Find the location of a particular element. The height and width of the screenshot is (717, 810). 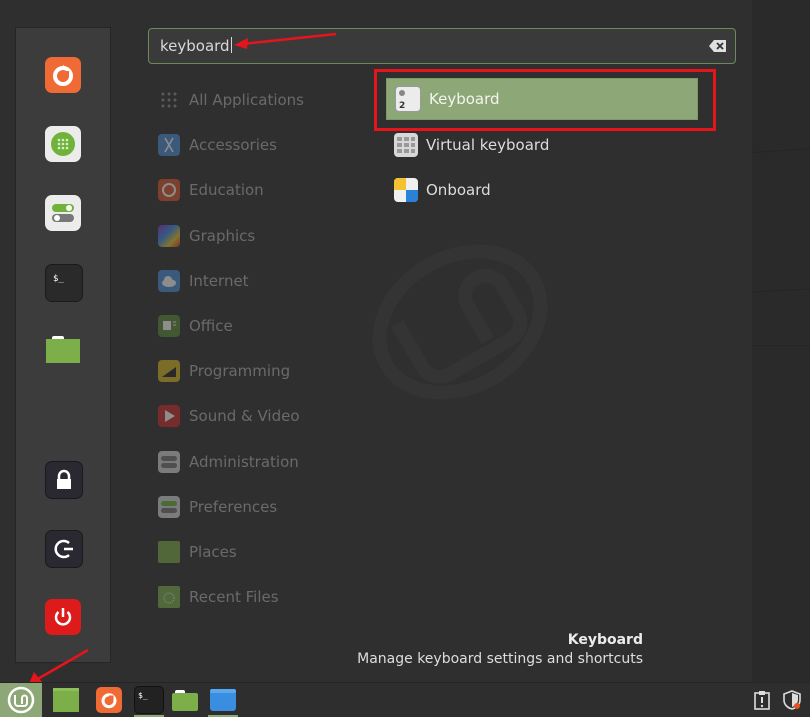

mint-watermark-icon is located at coordinates (460, 322).